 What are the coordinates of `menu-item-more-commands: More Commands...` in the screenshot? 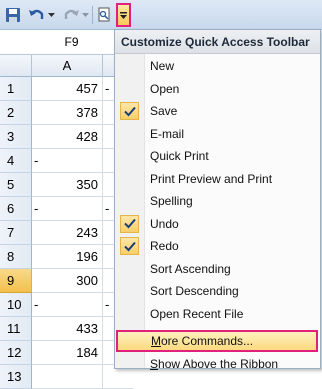 It's located at (217, 341).